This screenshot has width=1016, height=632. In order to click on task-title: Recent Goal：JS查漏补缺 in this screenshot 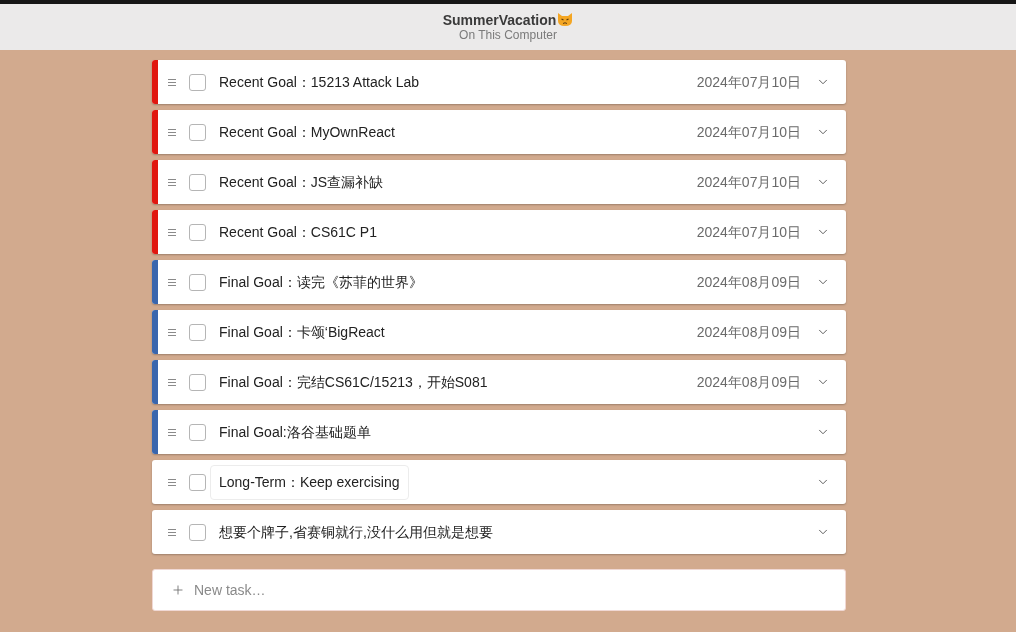, I will do `click(301, 182)`.